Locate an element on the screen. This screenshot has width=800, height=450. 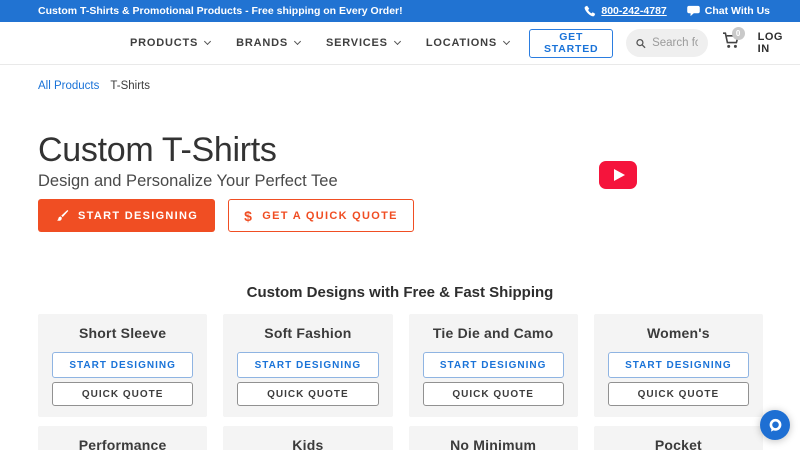
card-performance: Performance is located at coordinates (123, 438).